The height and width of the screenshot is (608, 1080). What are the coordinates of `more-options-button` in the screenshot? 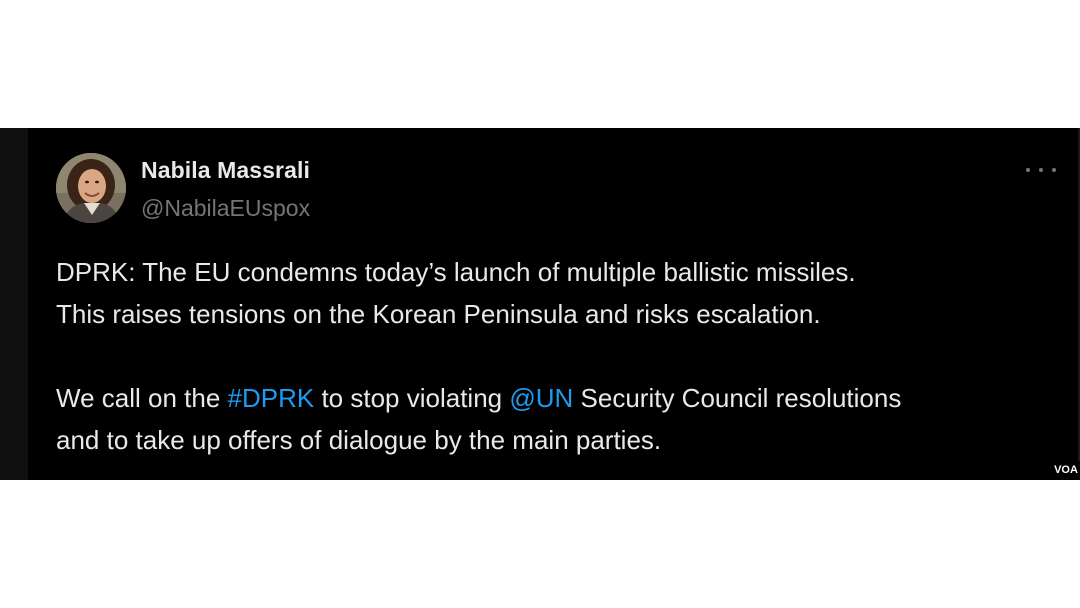 It's located at (1041, 170).